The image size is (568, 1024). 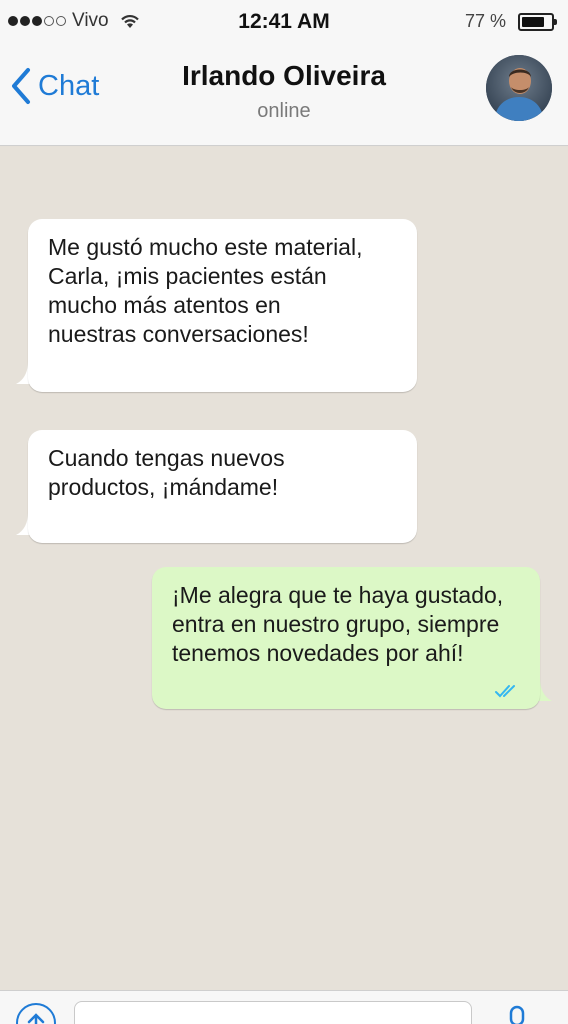 I want to click on microphone-icon, so click(x=517, y=1014).